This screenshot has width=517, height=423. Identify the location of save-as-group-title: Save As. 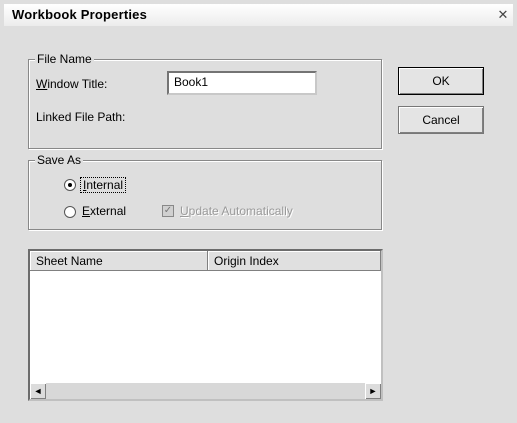
(59, 160).